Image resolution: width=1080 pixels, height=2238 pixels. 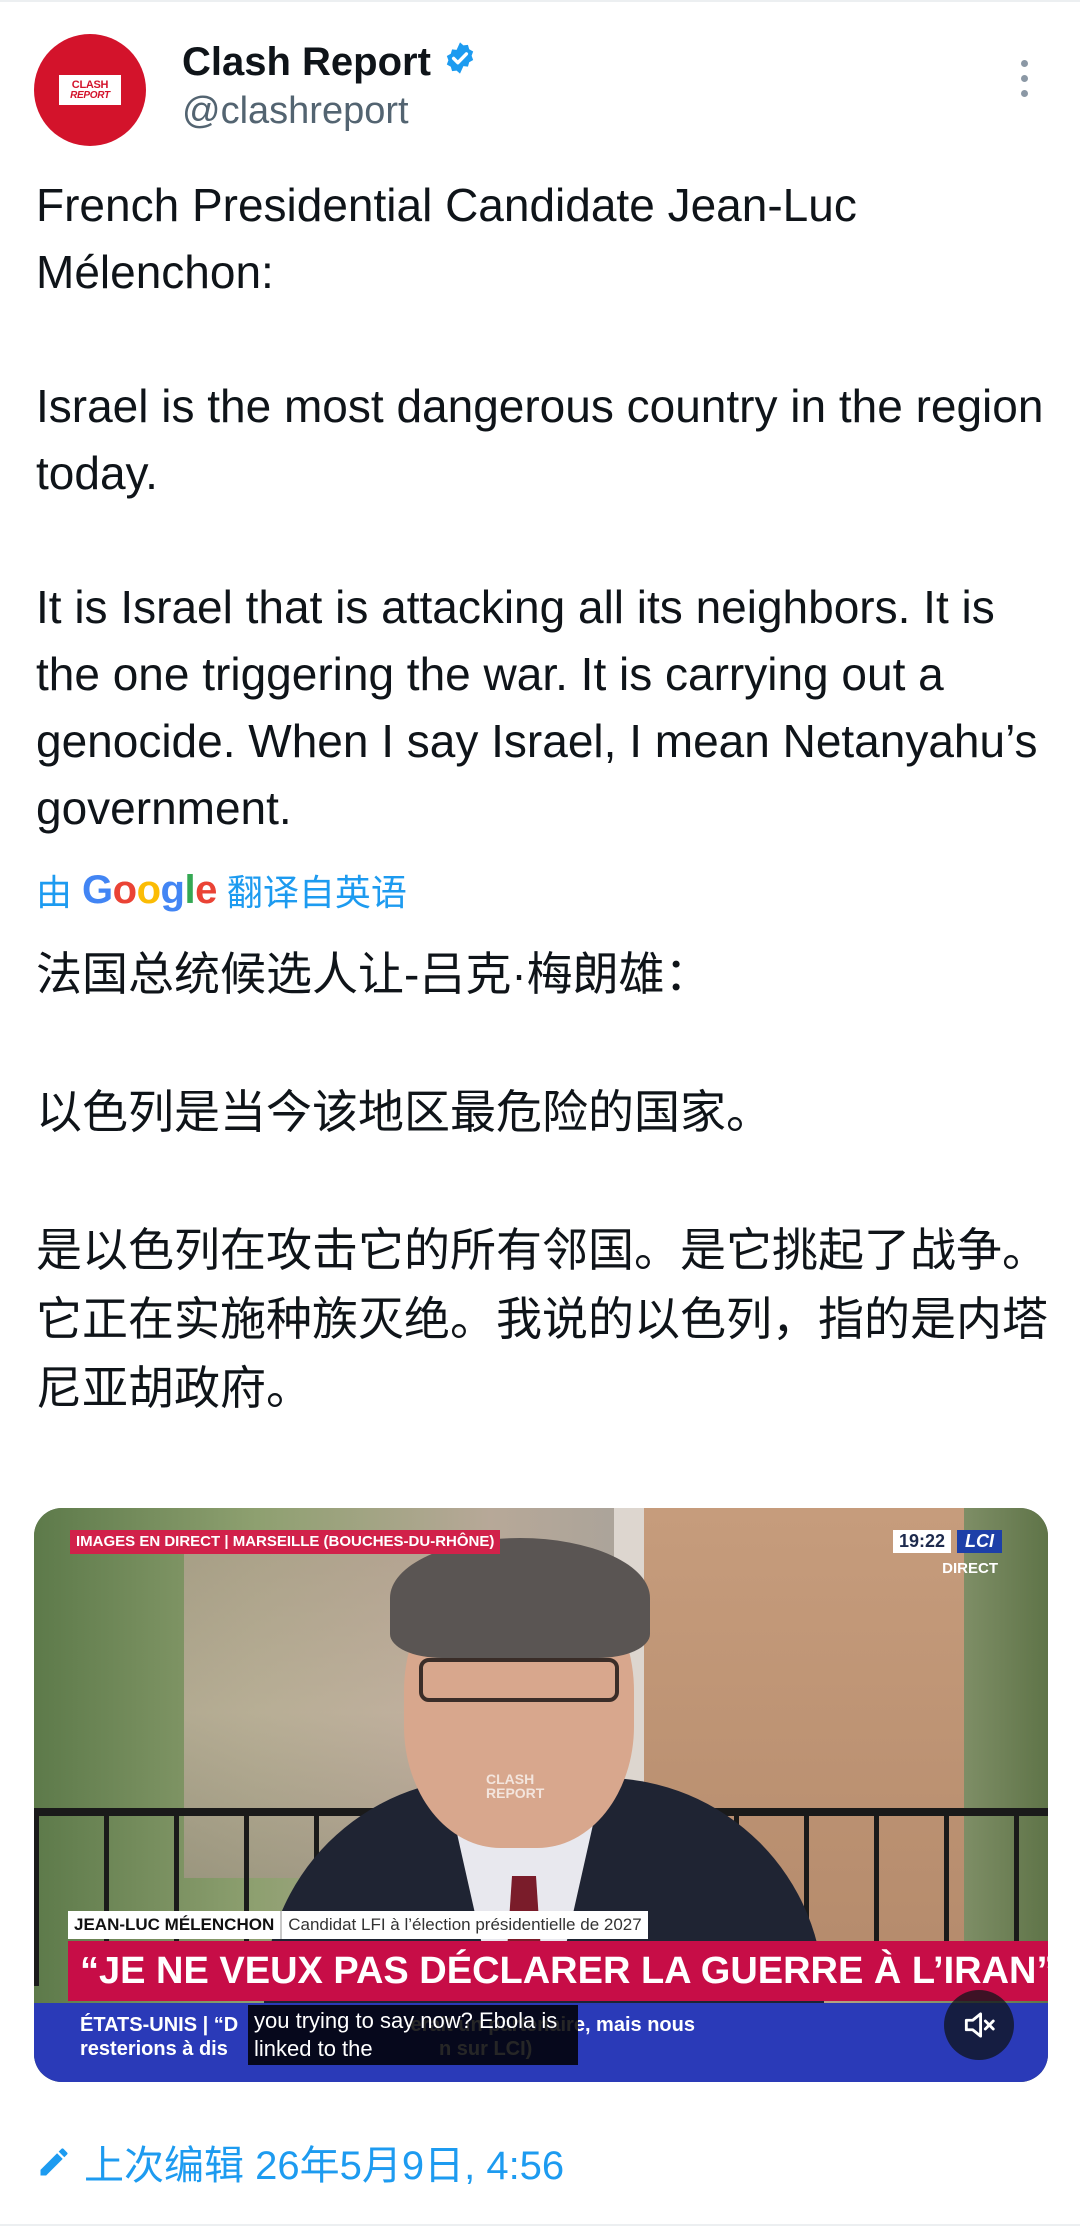 I want to click on avatar: CLASH REPORT, so click(x=90, y=90).